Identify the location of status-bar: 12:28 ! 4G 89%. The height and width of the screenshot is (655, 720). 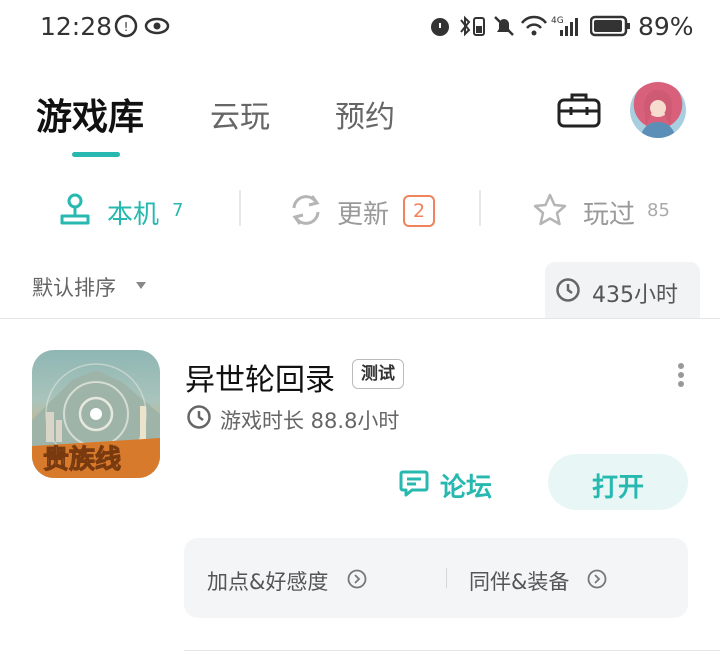
(360, 28).